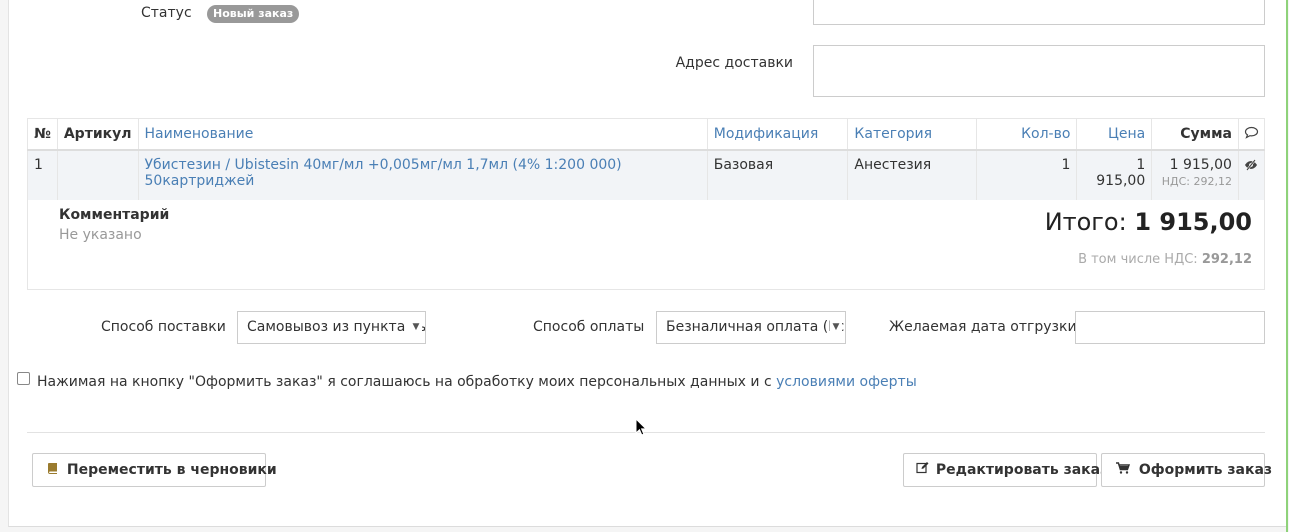 The image size is (1289, 532). Describe the element at coordinates (1026, 175) in the screenshot. I see `cell-qty: 1` at that location.